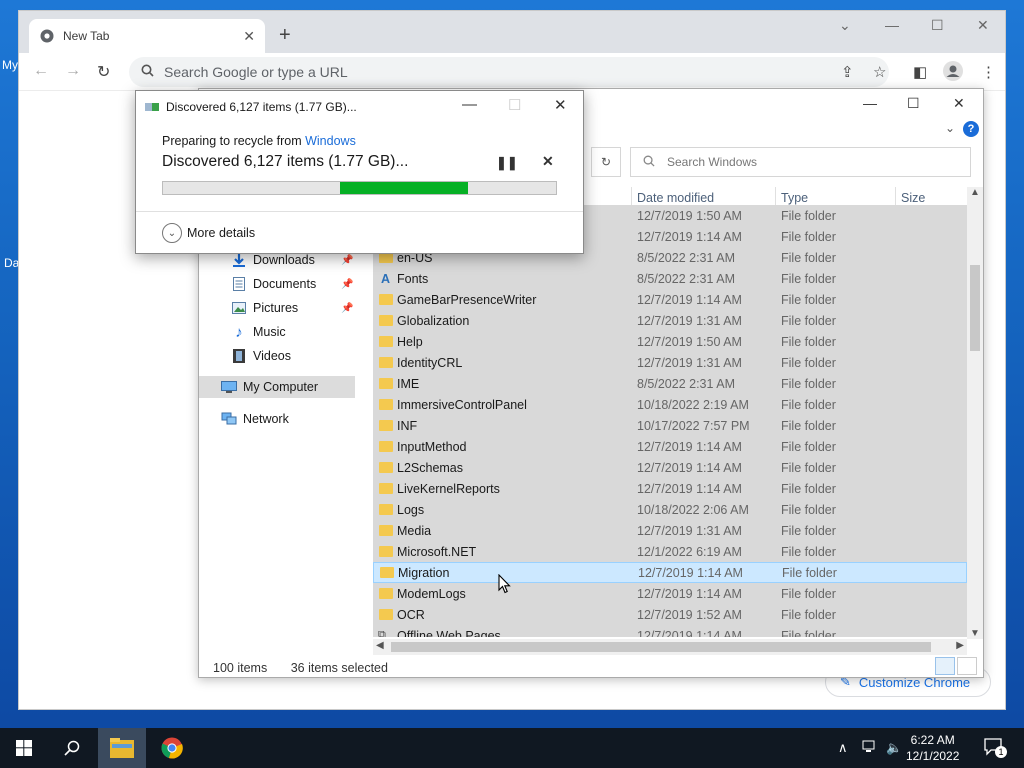 Image resolution: width=1024 pixels, height=768 pixels. What do you see at coordinates (292, 284) in the screenshot?
I see `nav-item-documents: Documents 📌` at bounding box center [292, 284].